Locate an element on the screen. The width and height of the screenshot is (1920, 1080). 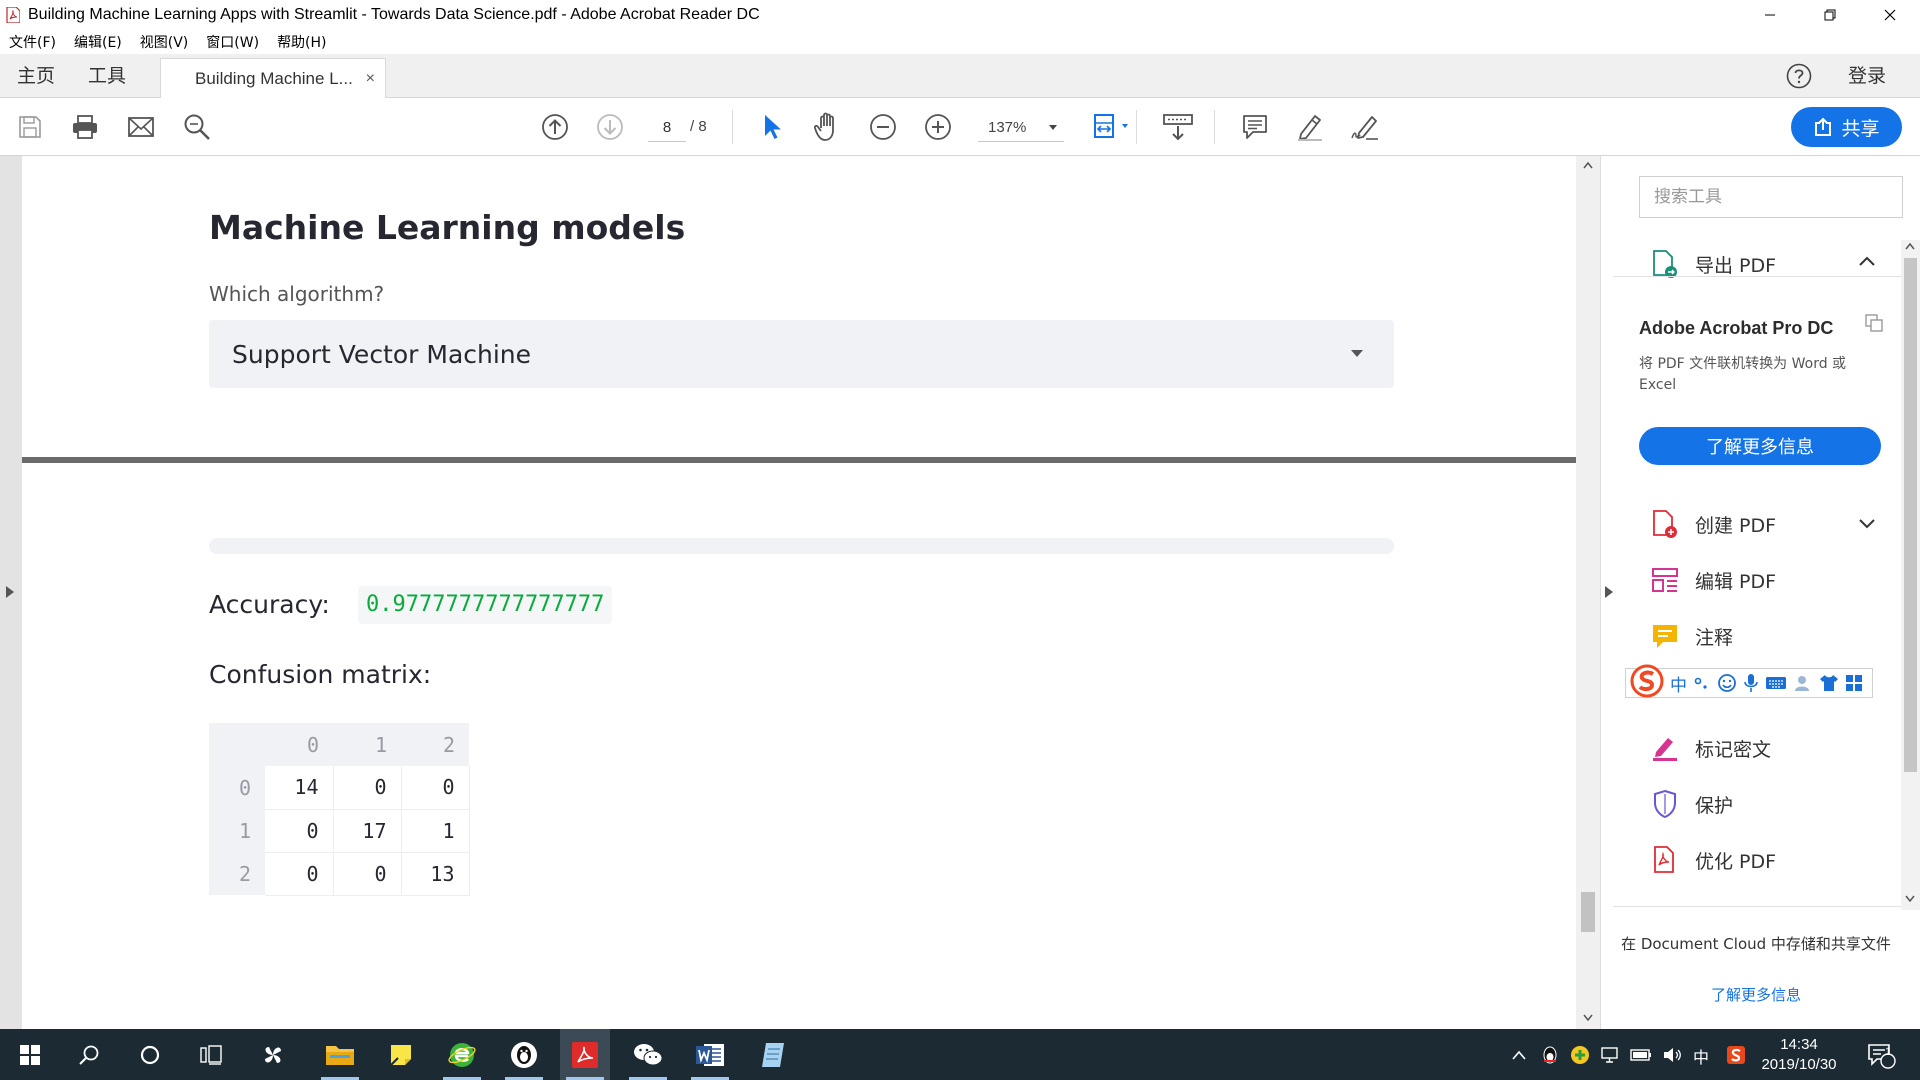
matrix-cell: 0 is located at coordinates (367, 788).